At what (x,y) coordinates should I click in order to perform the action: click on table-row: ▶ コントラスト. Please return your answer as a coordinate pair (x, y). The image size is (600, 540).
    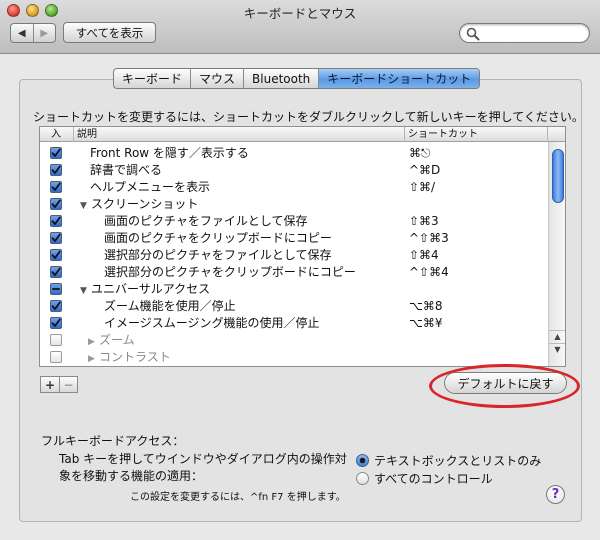
    Looking at the image, I should click on (294, 357).